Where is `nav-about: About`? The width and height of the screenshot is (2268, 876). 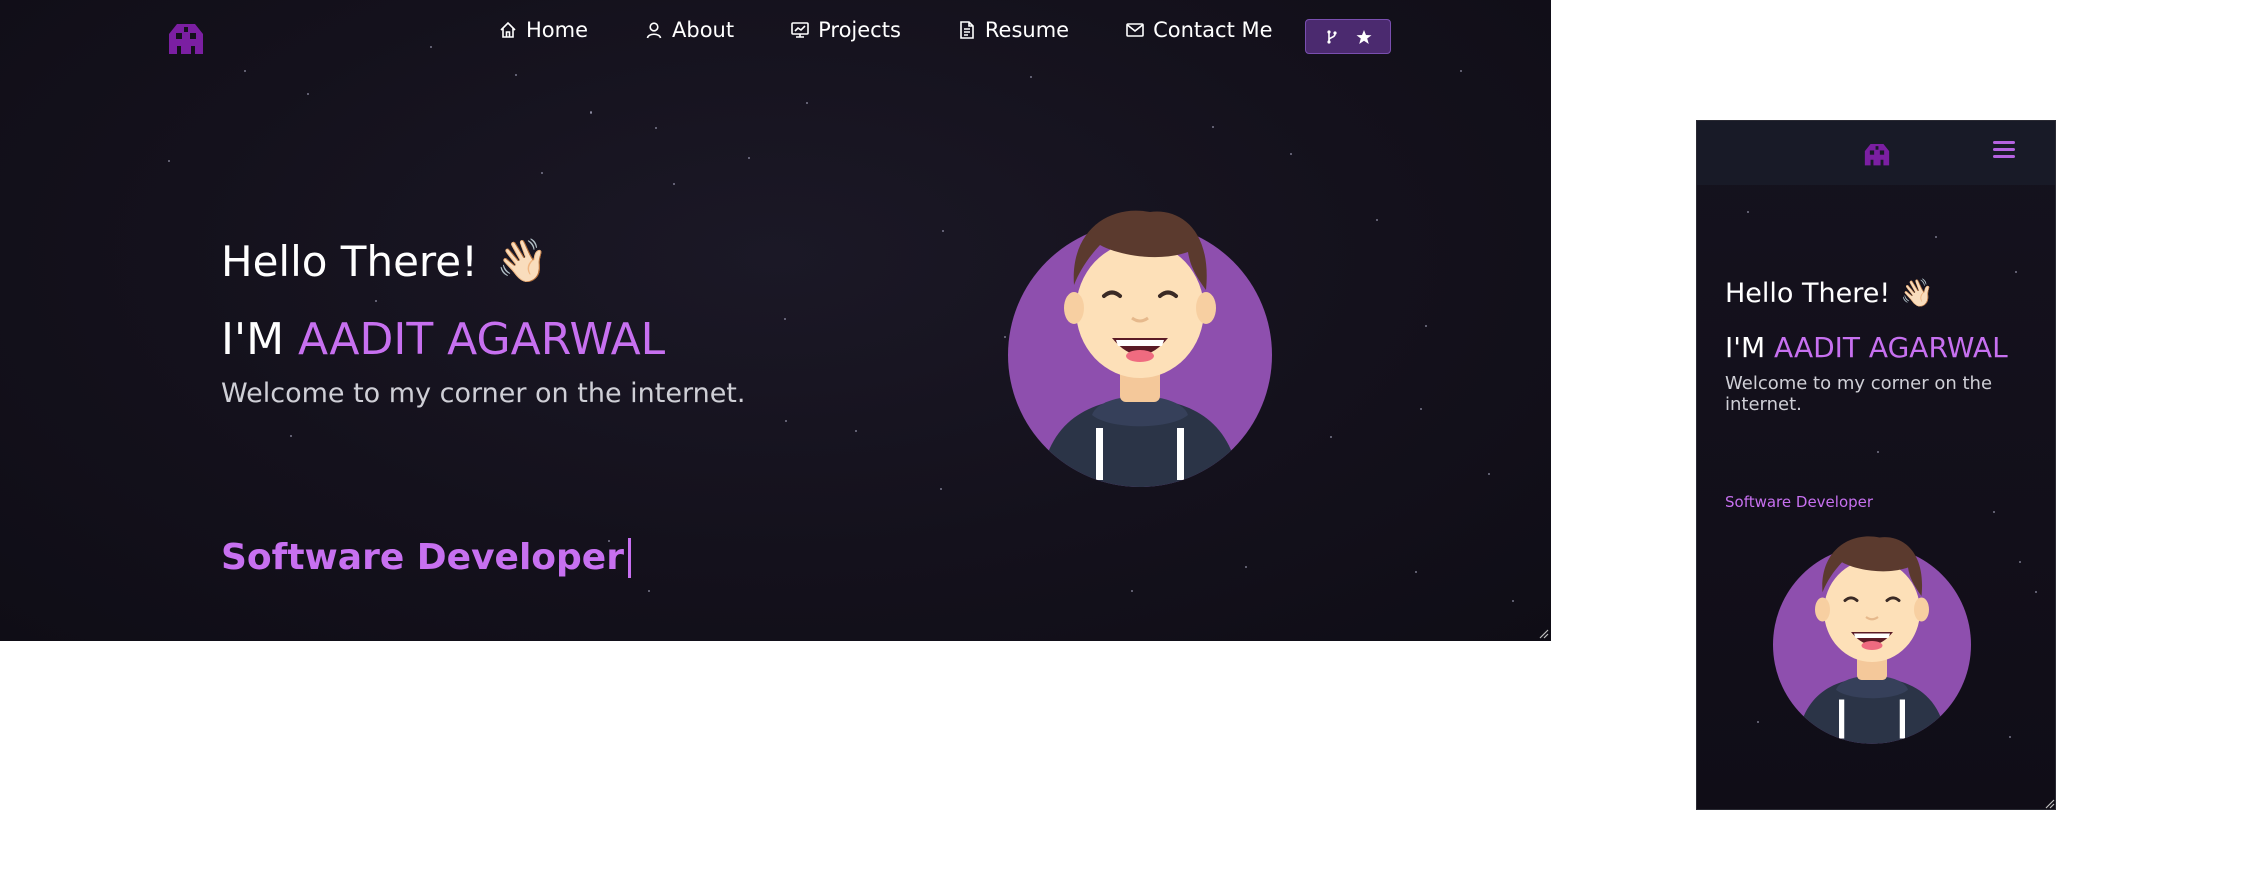 nav-about: About is located at coordinates (689, 30).